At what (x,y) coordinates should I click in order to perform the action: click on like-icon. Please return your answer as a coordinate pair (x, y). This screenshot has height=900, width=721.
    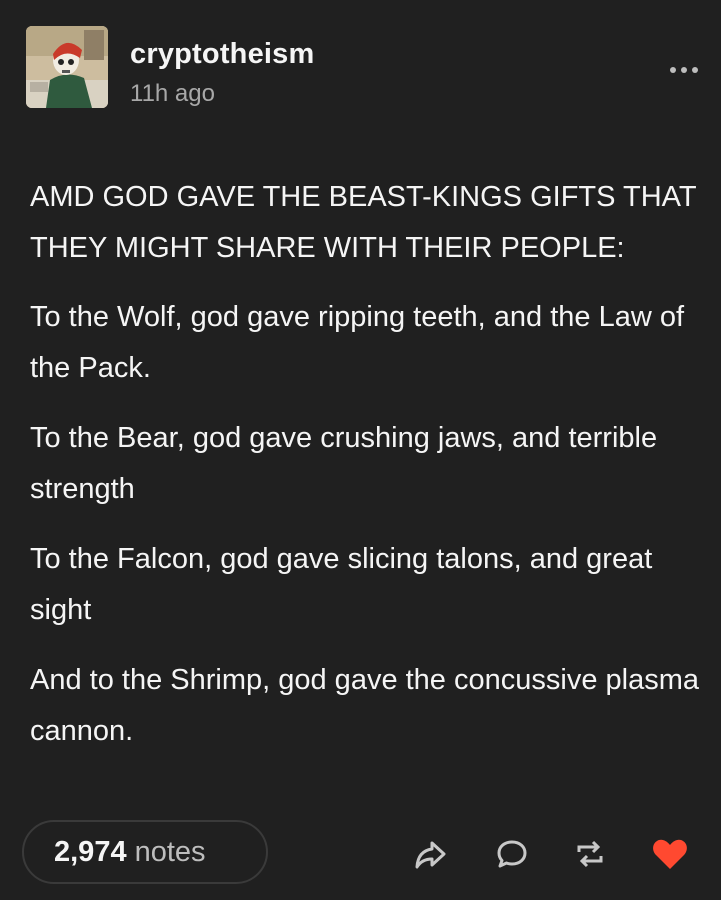
    Looking at the image, I should click on (670, 854).